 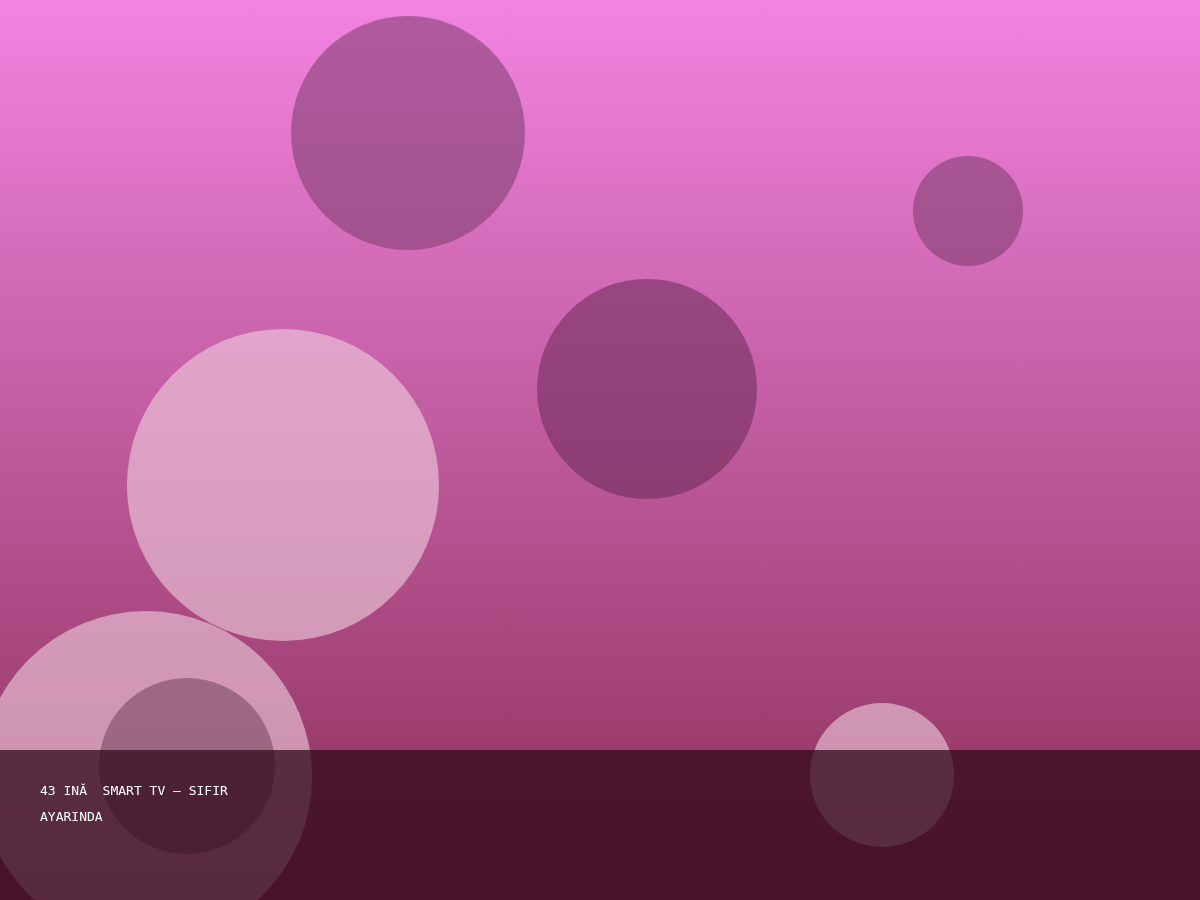 I want to click on caption: 43 INĂ SMART TV – SIFIR AYARINDA, so click(x=134, y=804).